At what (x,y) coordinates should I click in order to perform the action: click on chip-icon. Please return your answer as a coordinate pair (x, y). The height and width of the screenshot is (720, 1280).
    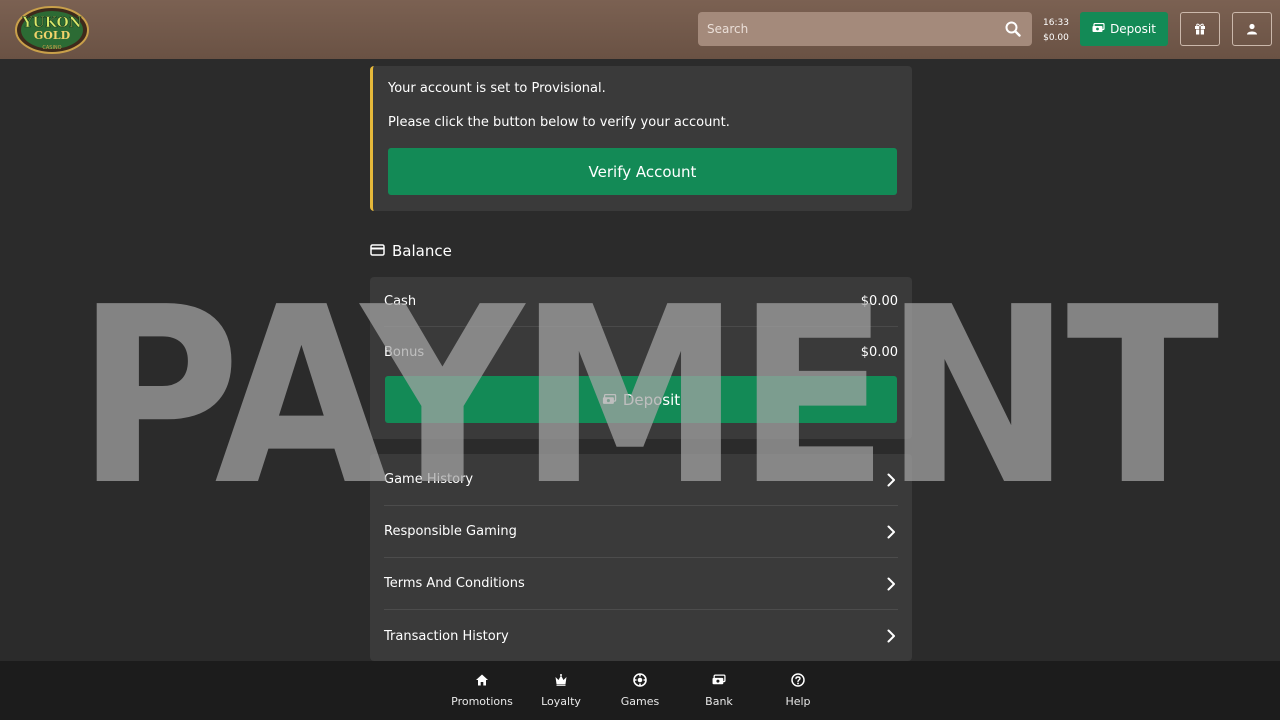
    Looking at the image, I should click on (640, 681).